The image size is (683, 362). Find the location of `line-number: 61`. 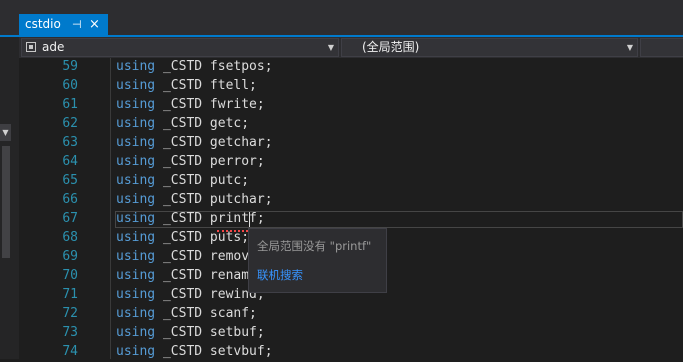

line-number: 61 is located at coordinates (70, 104).